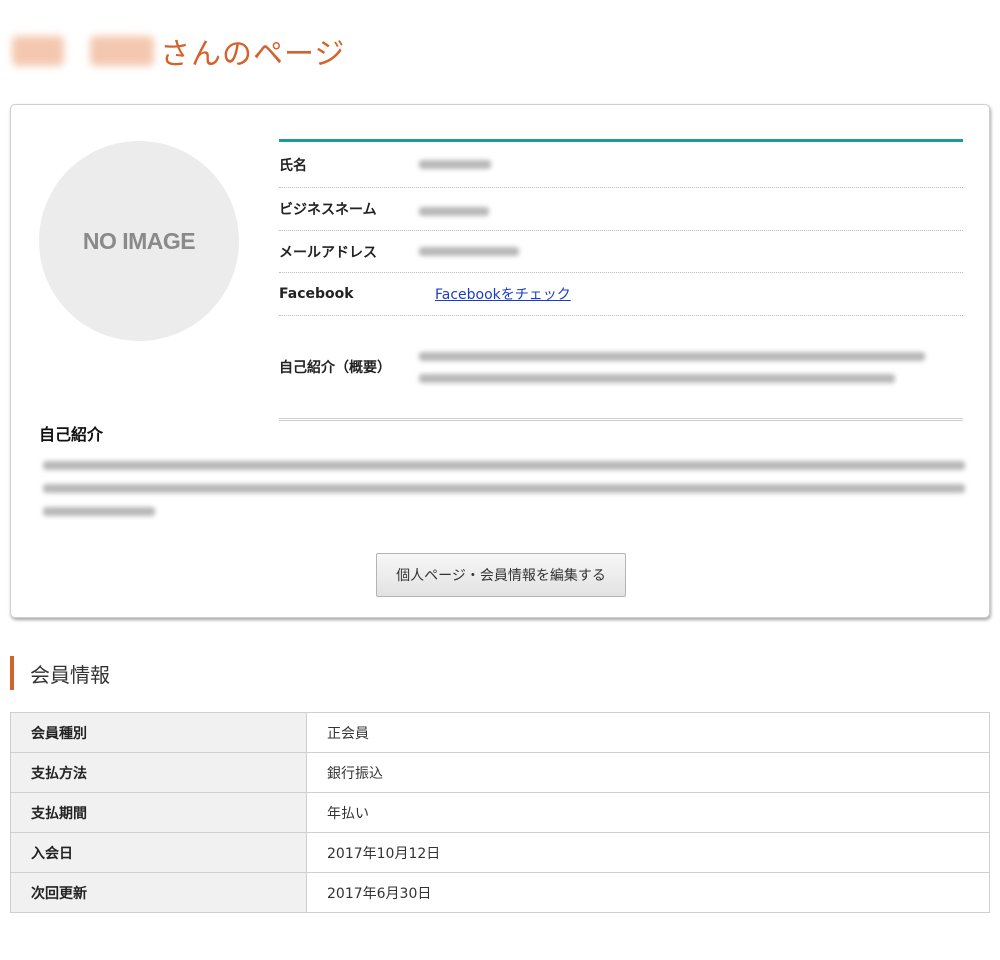 This screenshot has height=960, width=1000. I want to click on avatar-placeholder: NO IMAGE, so click(139, 241).